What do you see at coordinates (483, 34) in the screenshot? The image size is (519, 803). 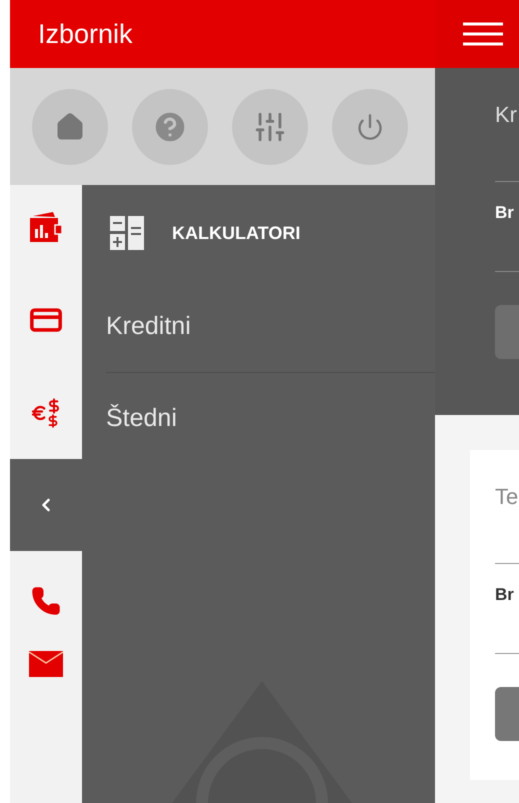 I see `menu-icon` at bounding box center [483, 34].